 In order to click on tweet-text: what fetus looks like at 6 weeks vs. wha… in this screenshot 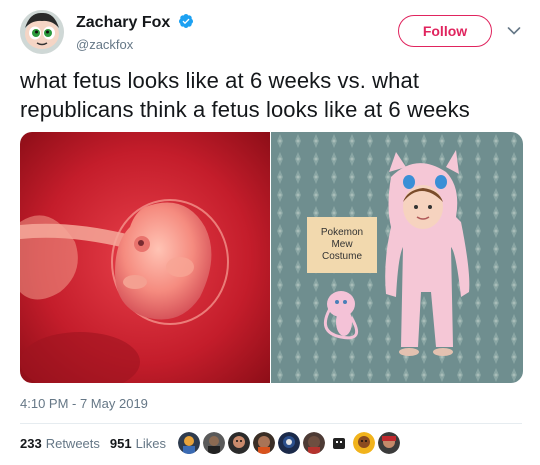, I will do `click(245, 95)`.